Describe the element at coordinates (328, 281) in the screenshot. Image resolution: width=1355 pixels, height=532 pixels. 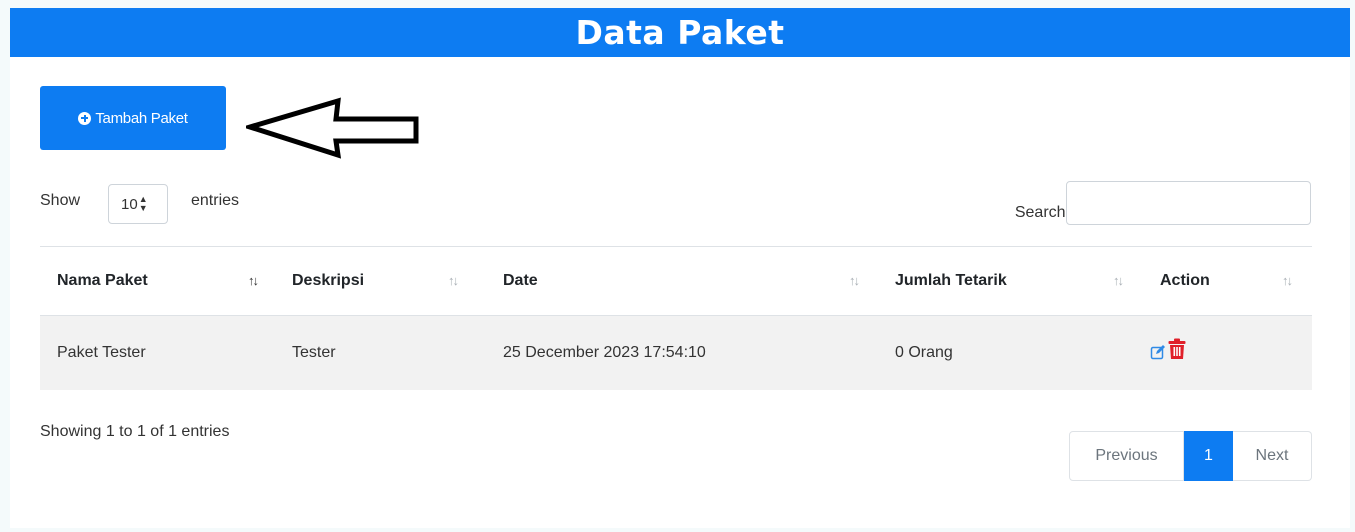
I see `column-header-deskripsi: Deskripsi` at that location.